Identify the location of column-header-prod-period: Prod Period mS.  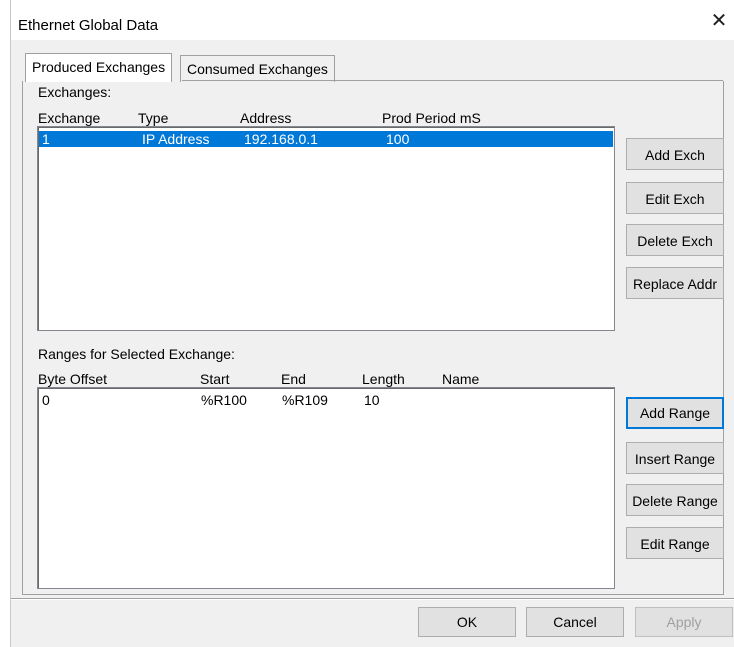
(431, 118).